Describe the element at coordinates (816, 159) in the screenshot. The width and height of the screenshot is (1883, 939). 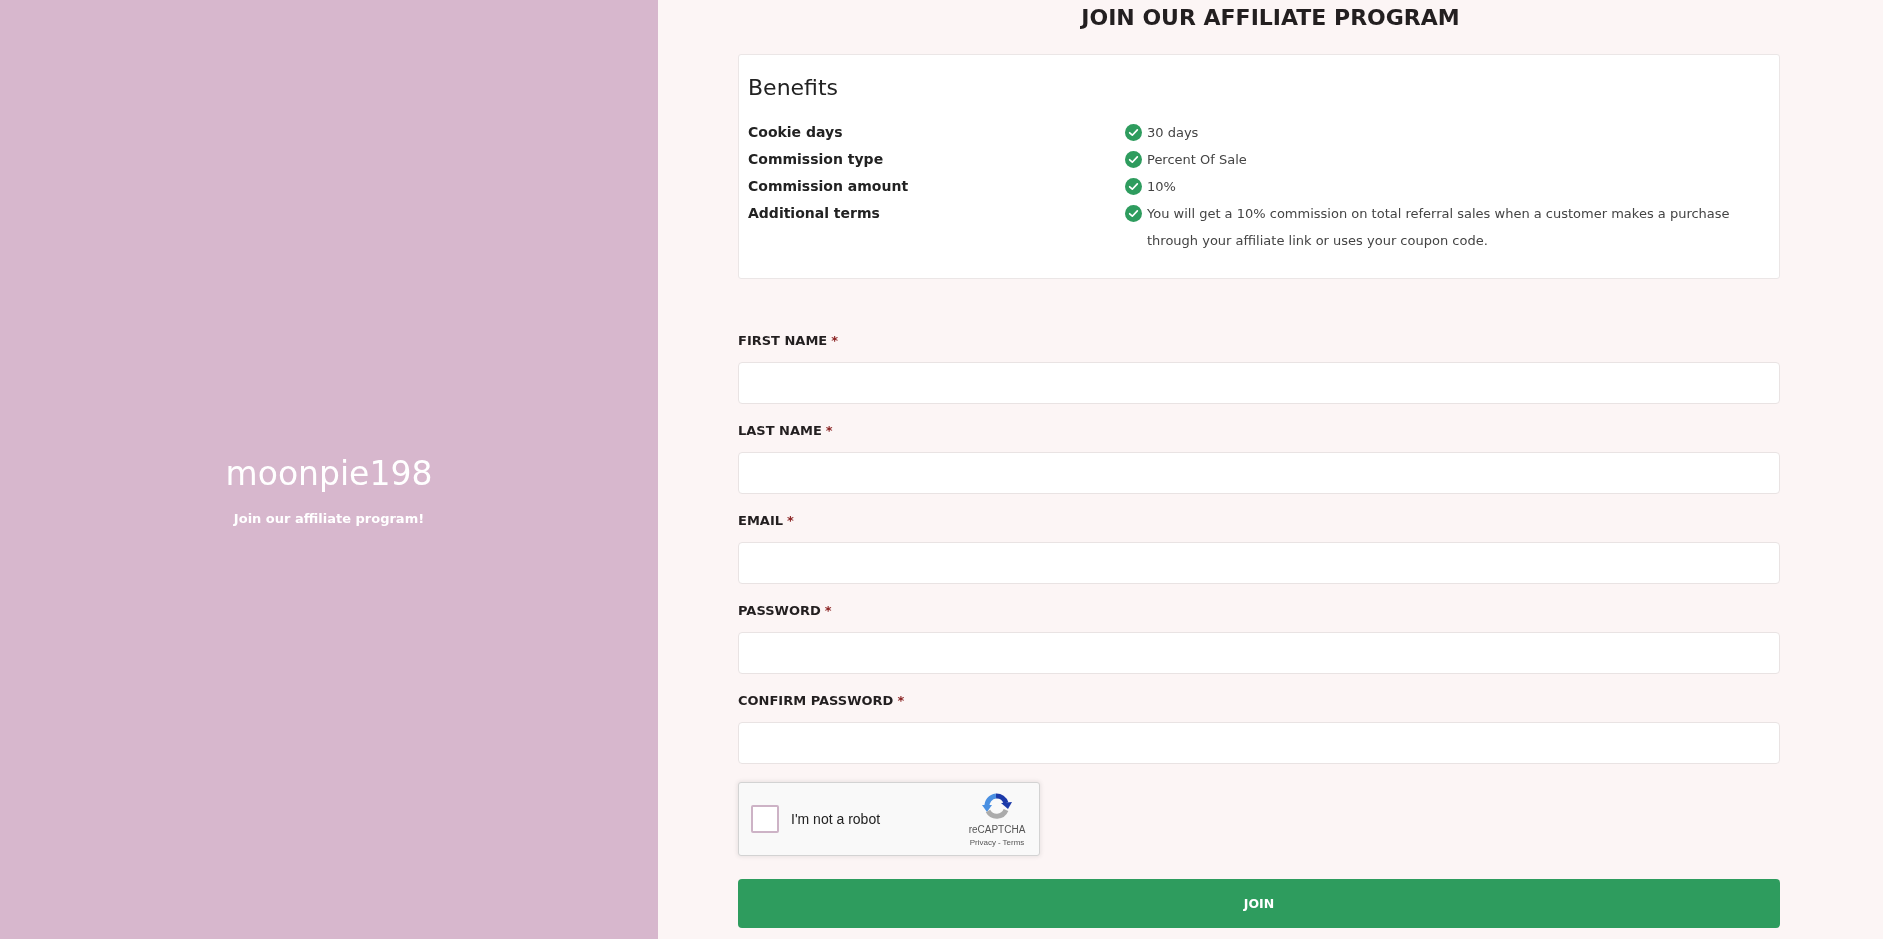
I see `benefit-label: Commission type` at that location.